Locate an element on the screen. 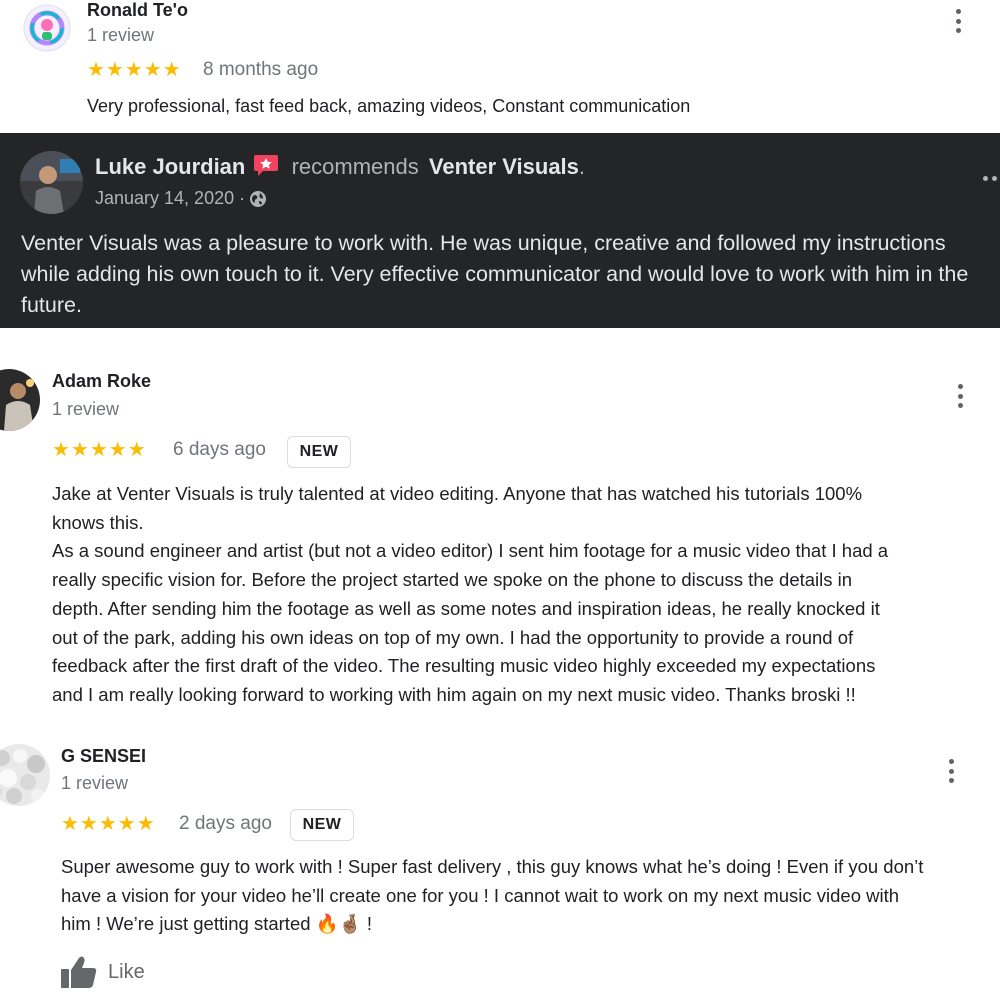 Image resolution: width=1000 pixels, height=1000 pixels. avatar-g-sensei is located at coordinates (25, 775).